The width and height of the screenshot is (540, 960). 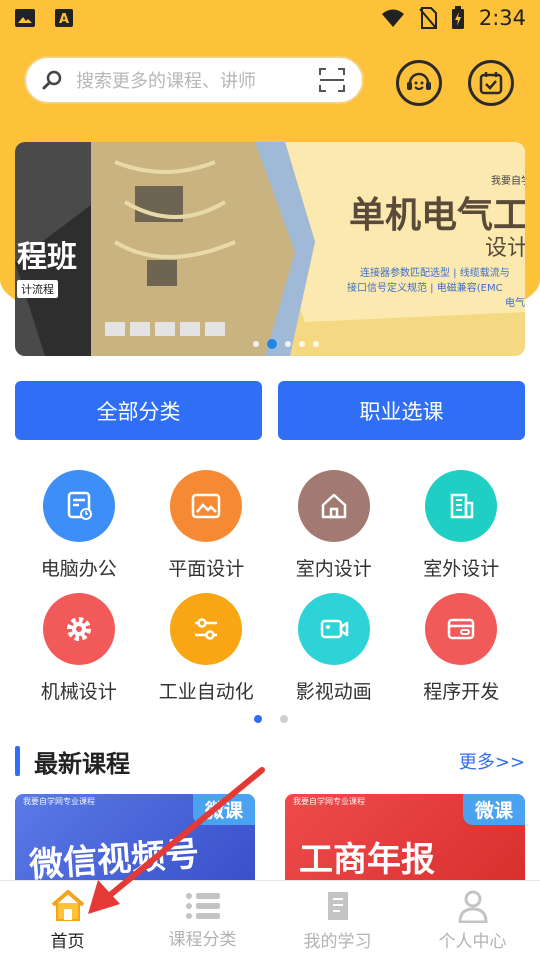 What do you see at coordinates (461, 506) in the screenshot?
I see `building-icon` at bounding box center [461, 506].